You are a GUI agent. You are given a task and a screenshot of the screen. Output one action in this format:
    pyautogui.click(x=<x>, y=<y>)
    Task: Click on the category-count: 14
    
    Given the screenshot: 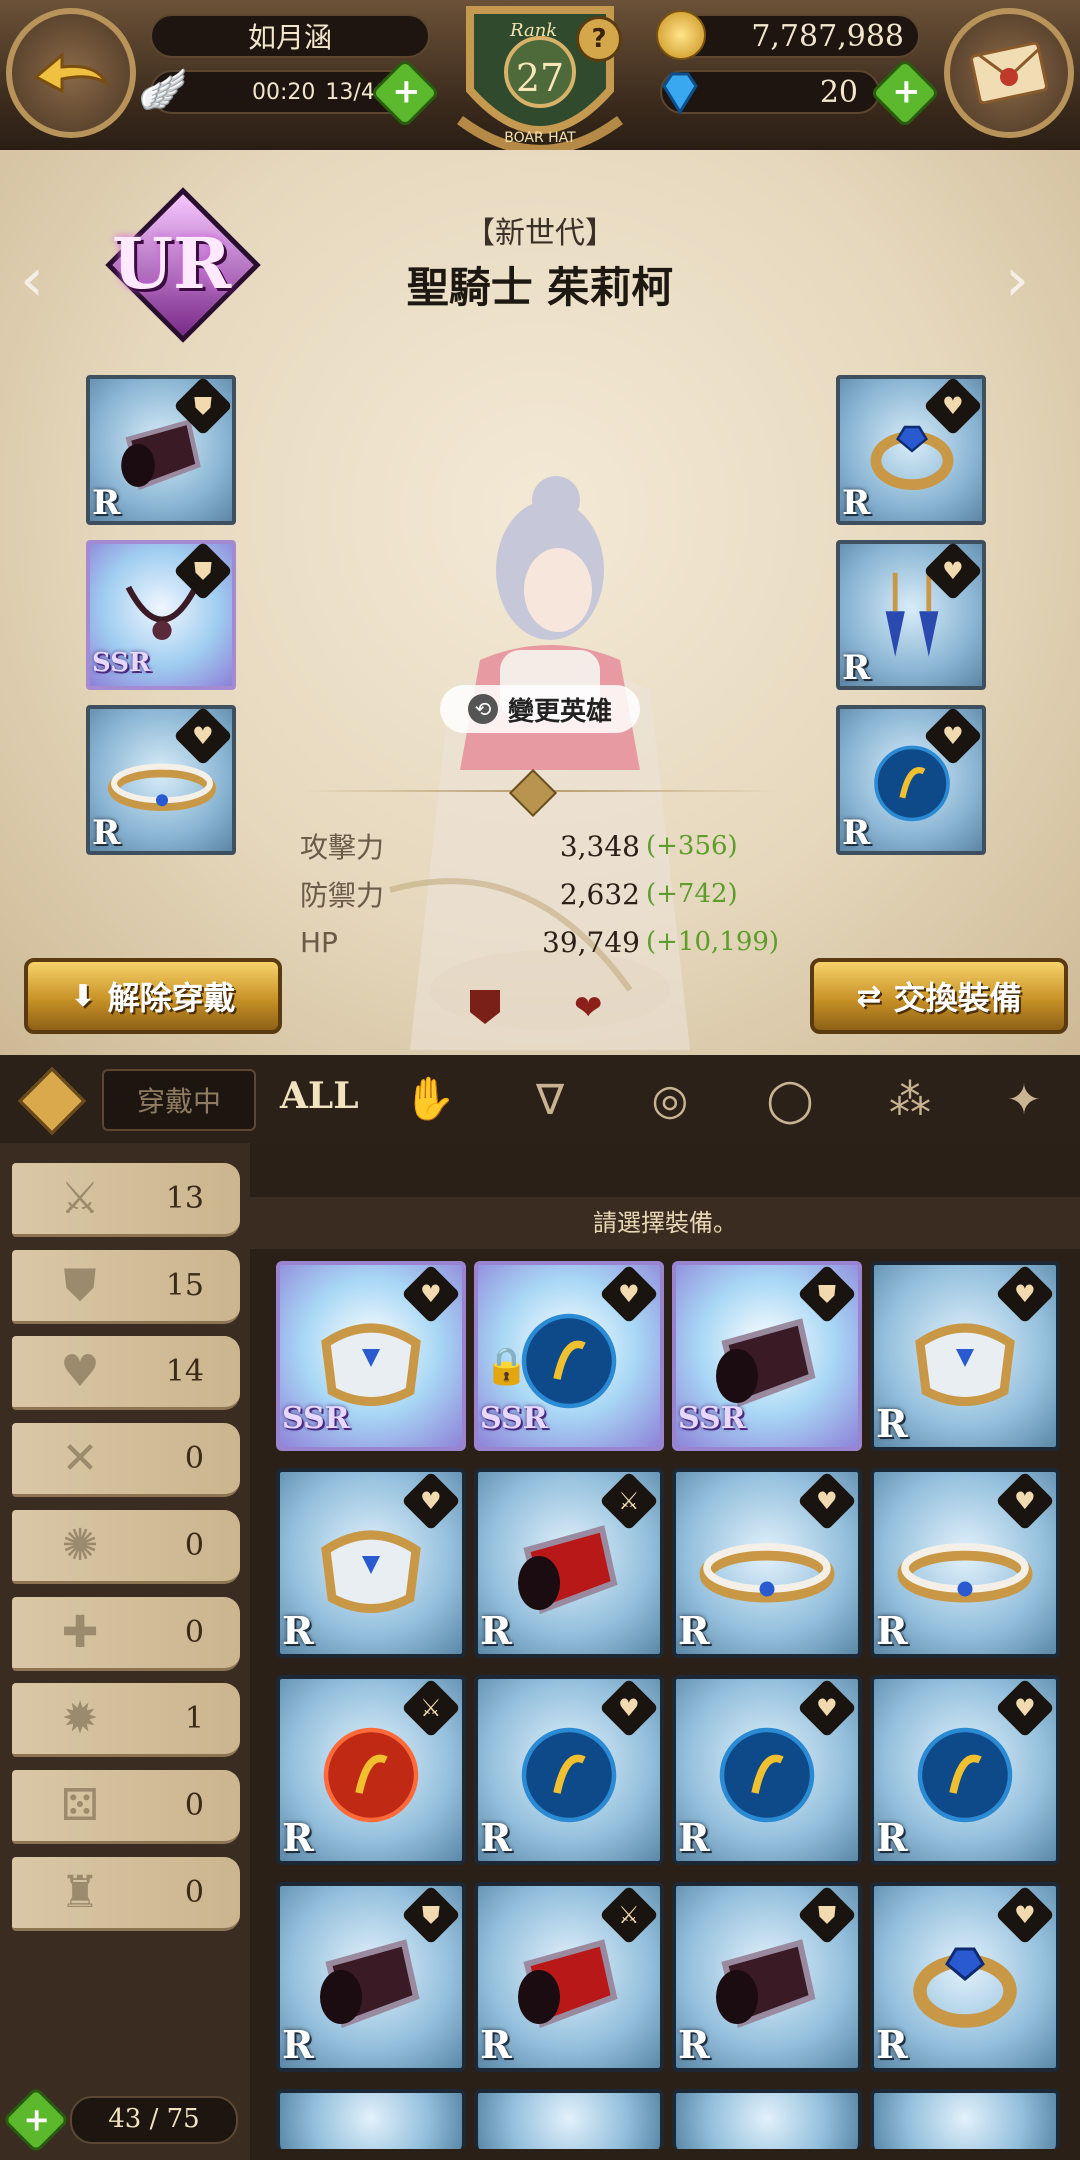 What is the action you would take?
    pyautogui.click(x=184, y=1372)
    